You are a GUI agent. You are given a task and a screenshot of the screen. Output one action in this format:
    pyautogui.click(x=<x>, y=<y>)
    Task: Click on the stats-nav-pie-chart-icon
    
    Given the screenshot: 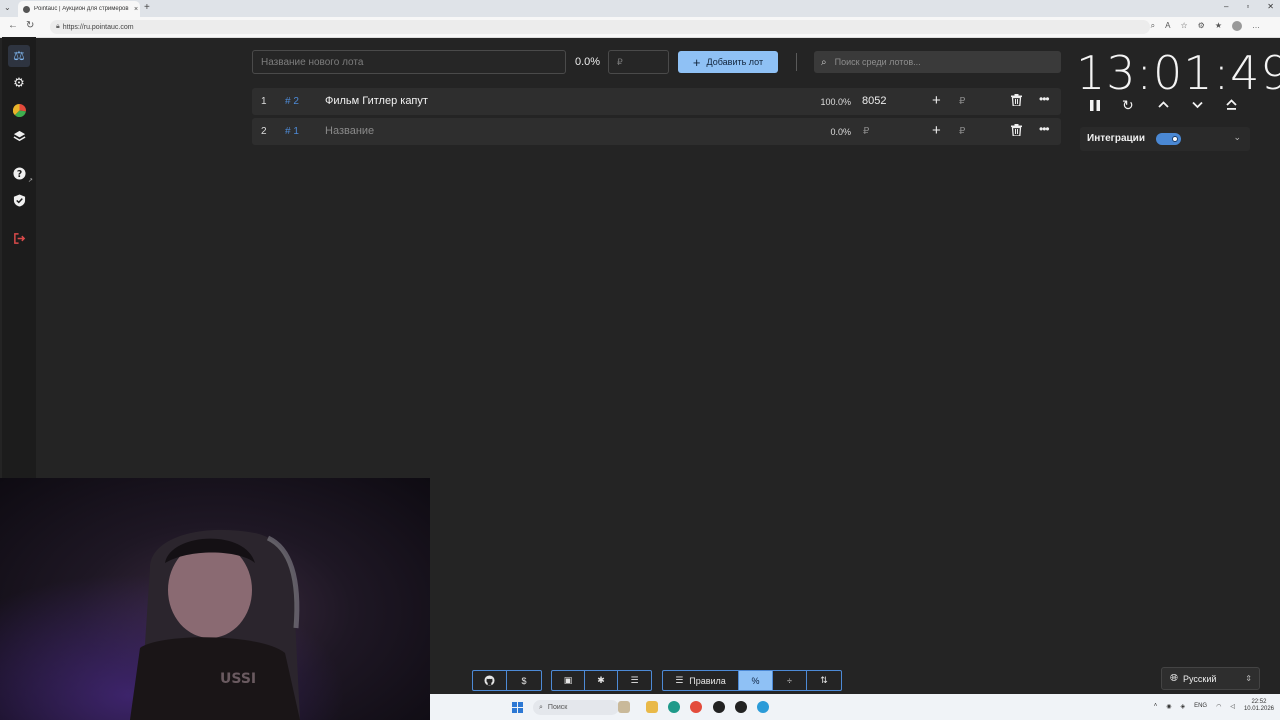 What is the action you would take?
    pyautogui.click(x=19, y=110)
    